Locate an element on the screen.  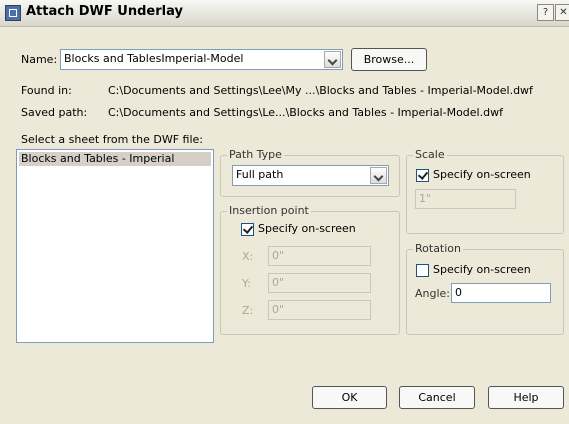
rotation-specify-label: Specify on-screen is located at coordinates (482, 269).